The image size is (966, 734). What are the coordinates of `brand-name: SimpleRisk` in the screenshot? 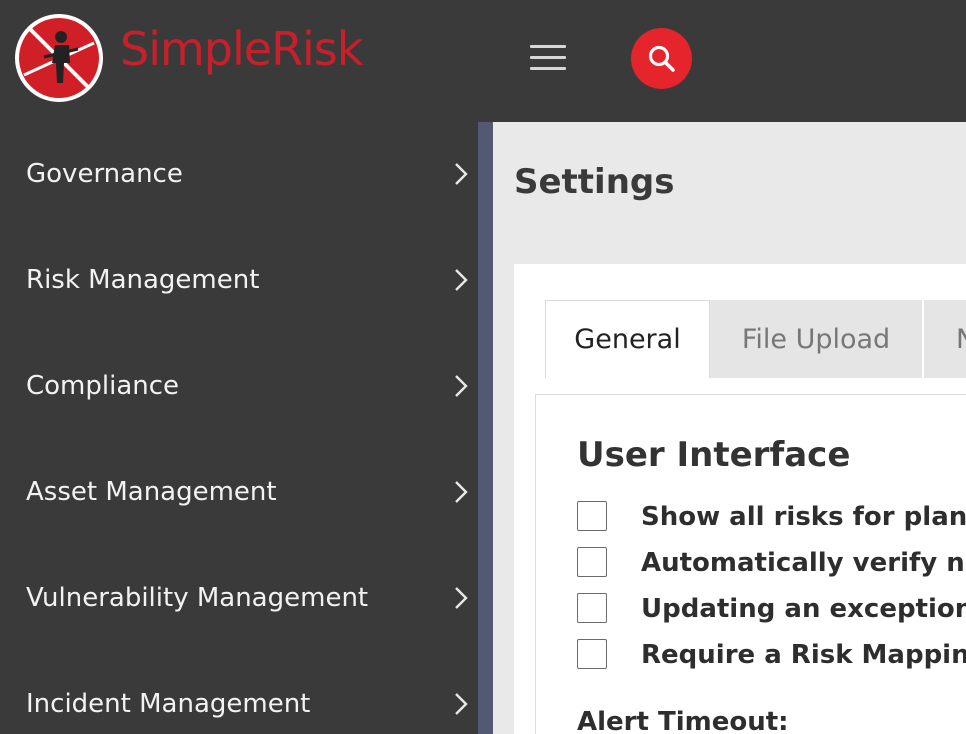 It's located at (241, 49).